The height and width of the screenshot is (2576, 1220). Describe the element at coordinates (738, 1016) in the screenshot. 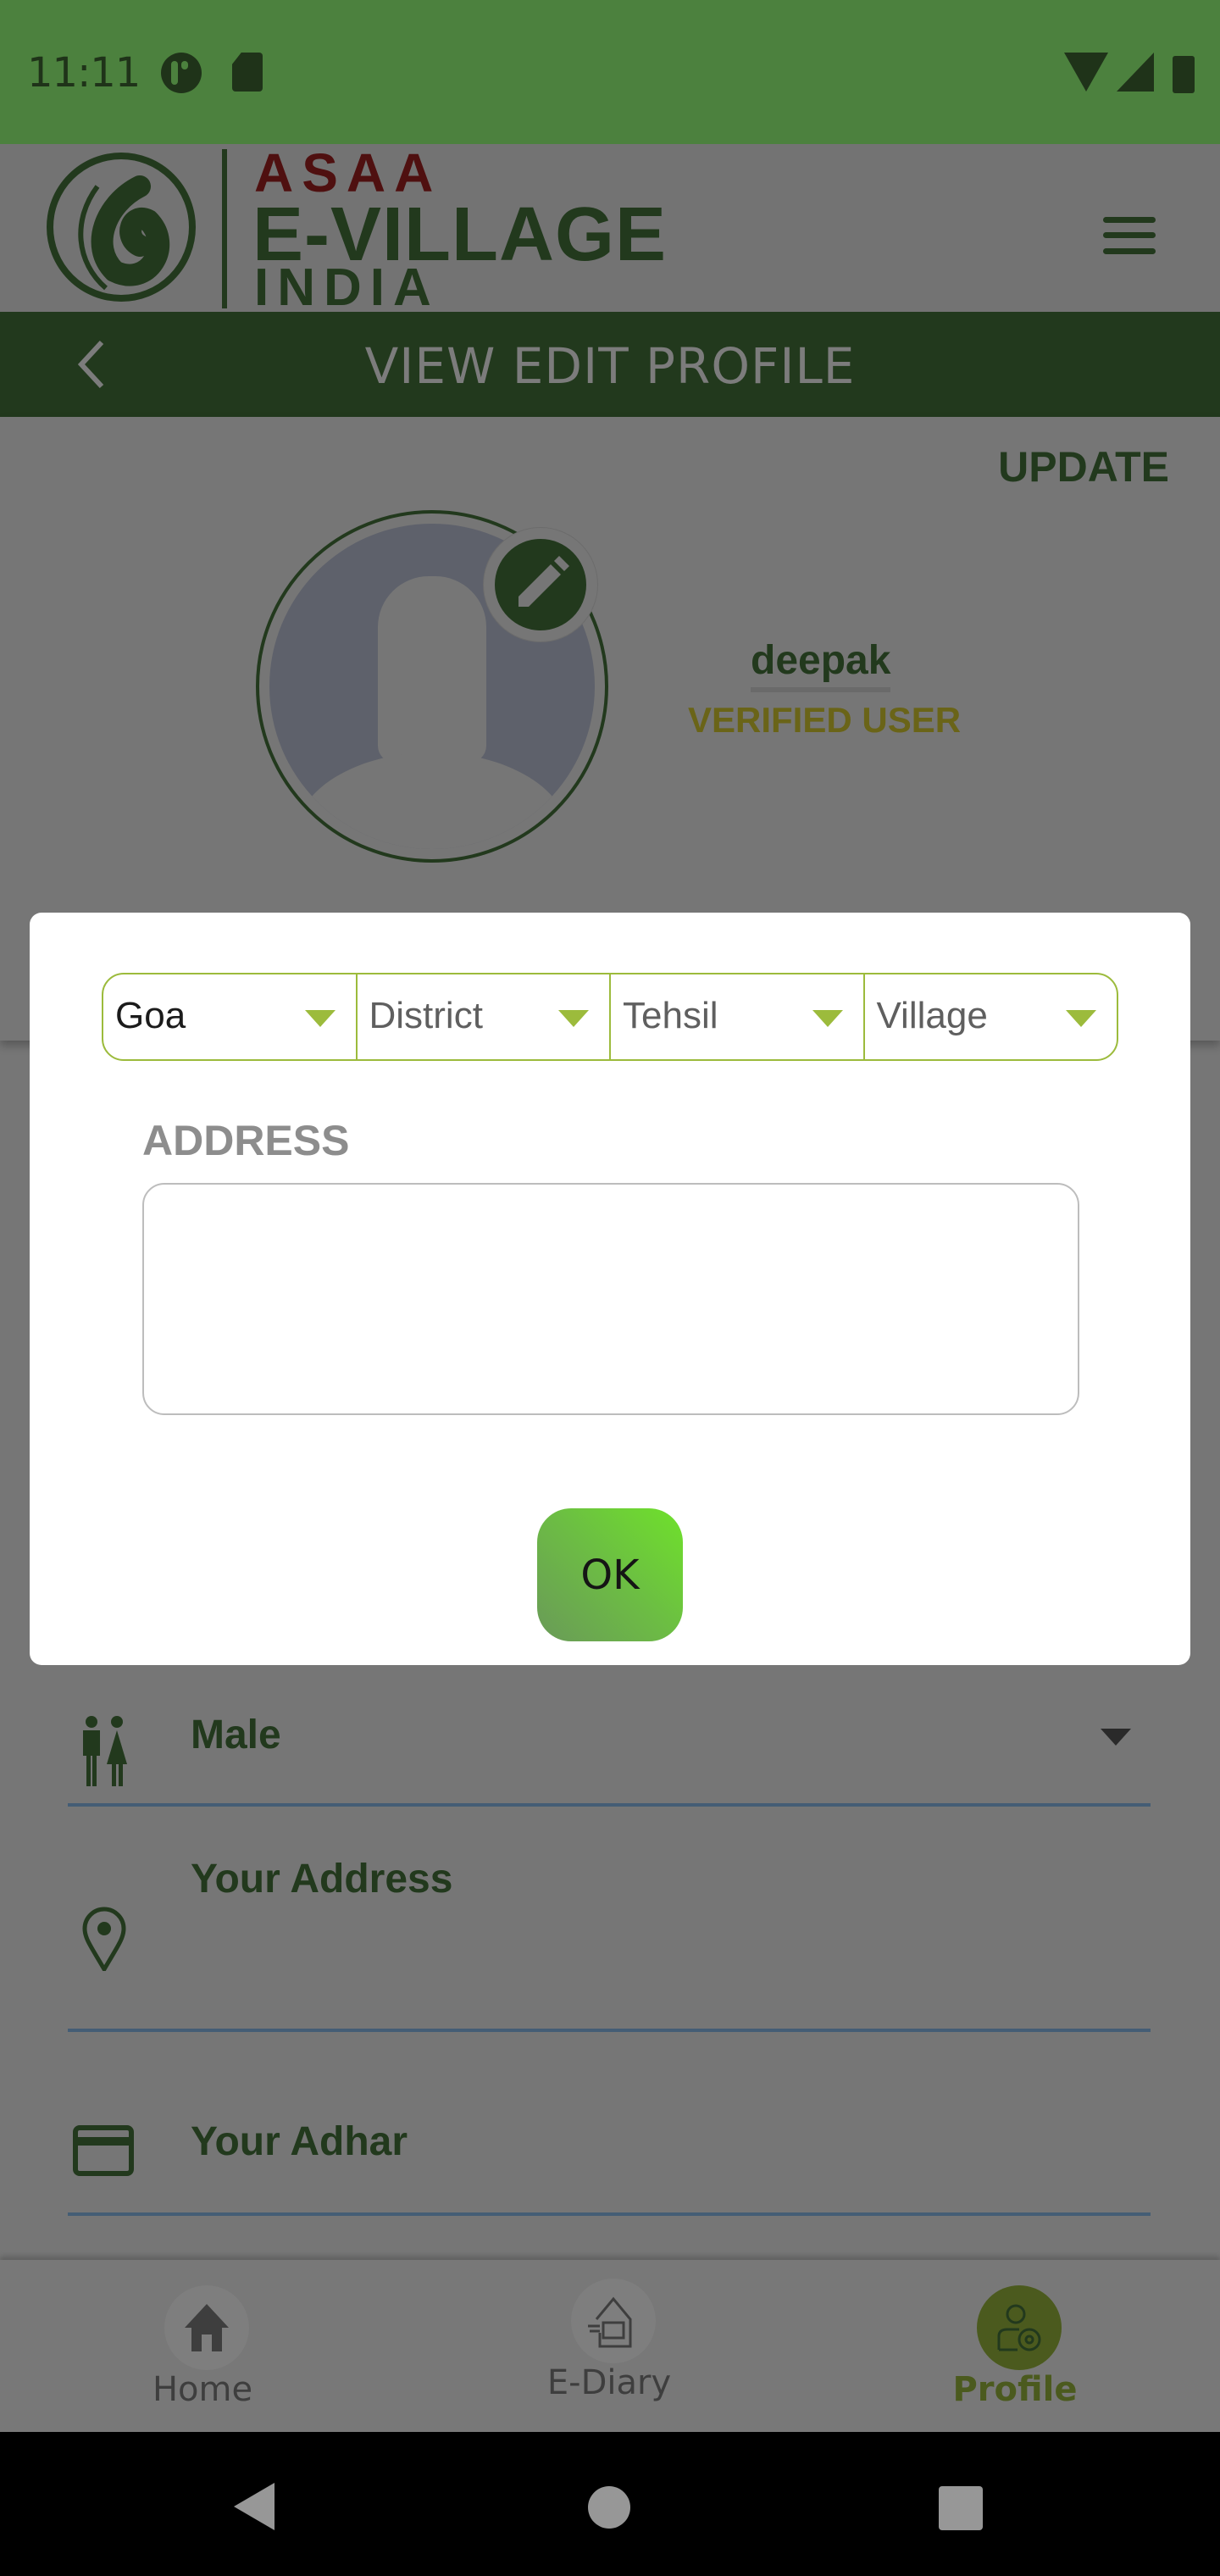

I see `tehsil-dropdown: Tehsil` at that location.